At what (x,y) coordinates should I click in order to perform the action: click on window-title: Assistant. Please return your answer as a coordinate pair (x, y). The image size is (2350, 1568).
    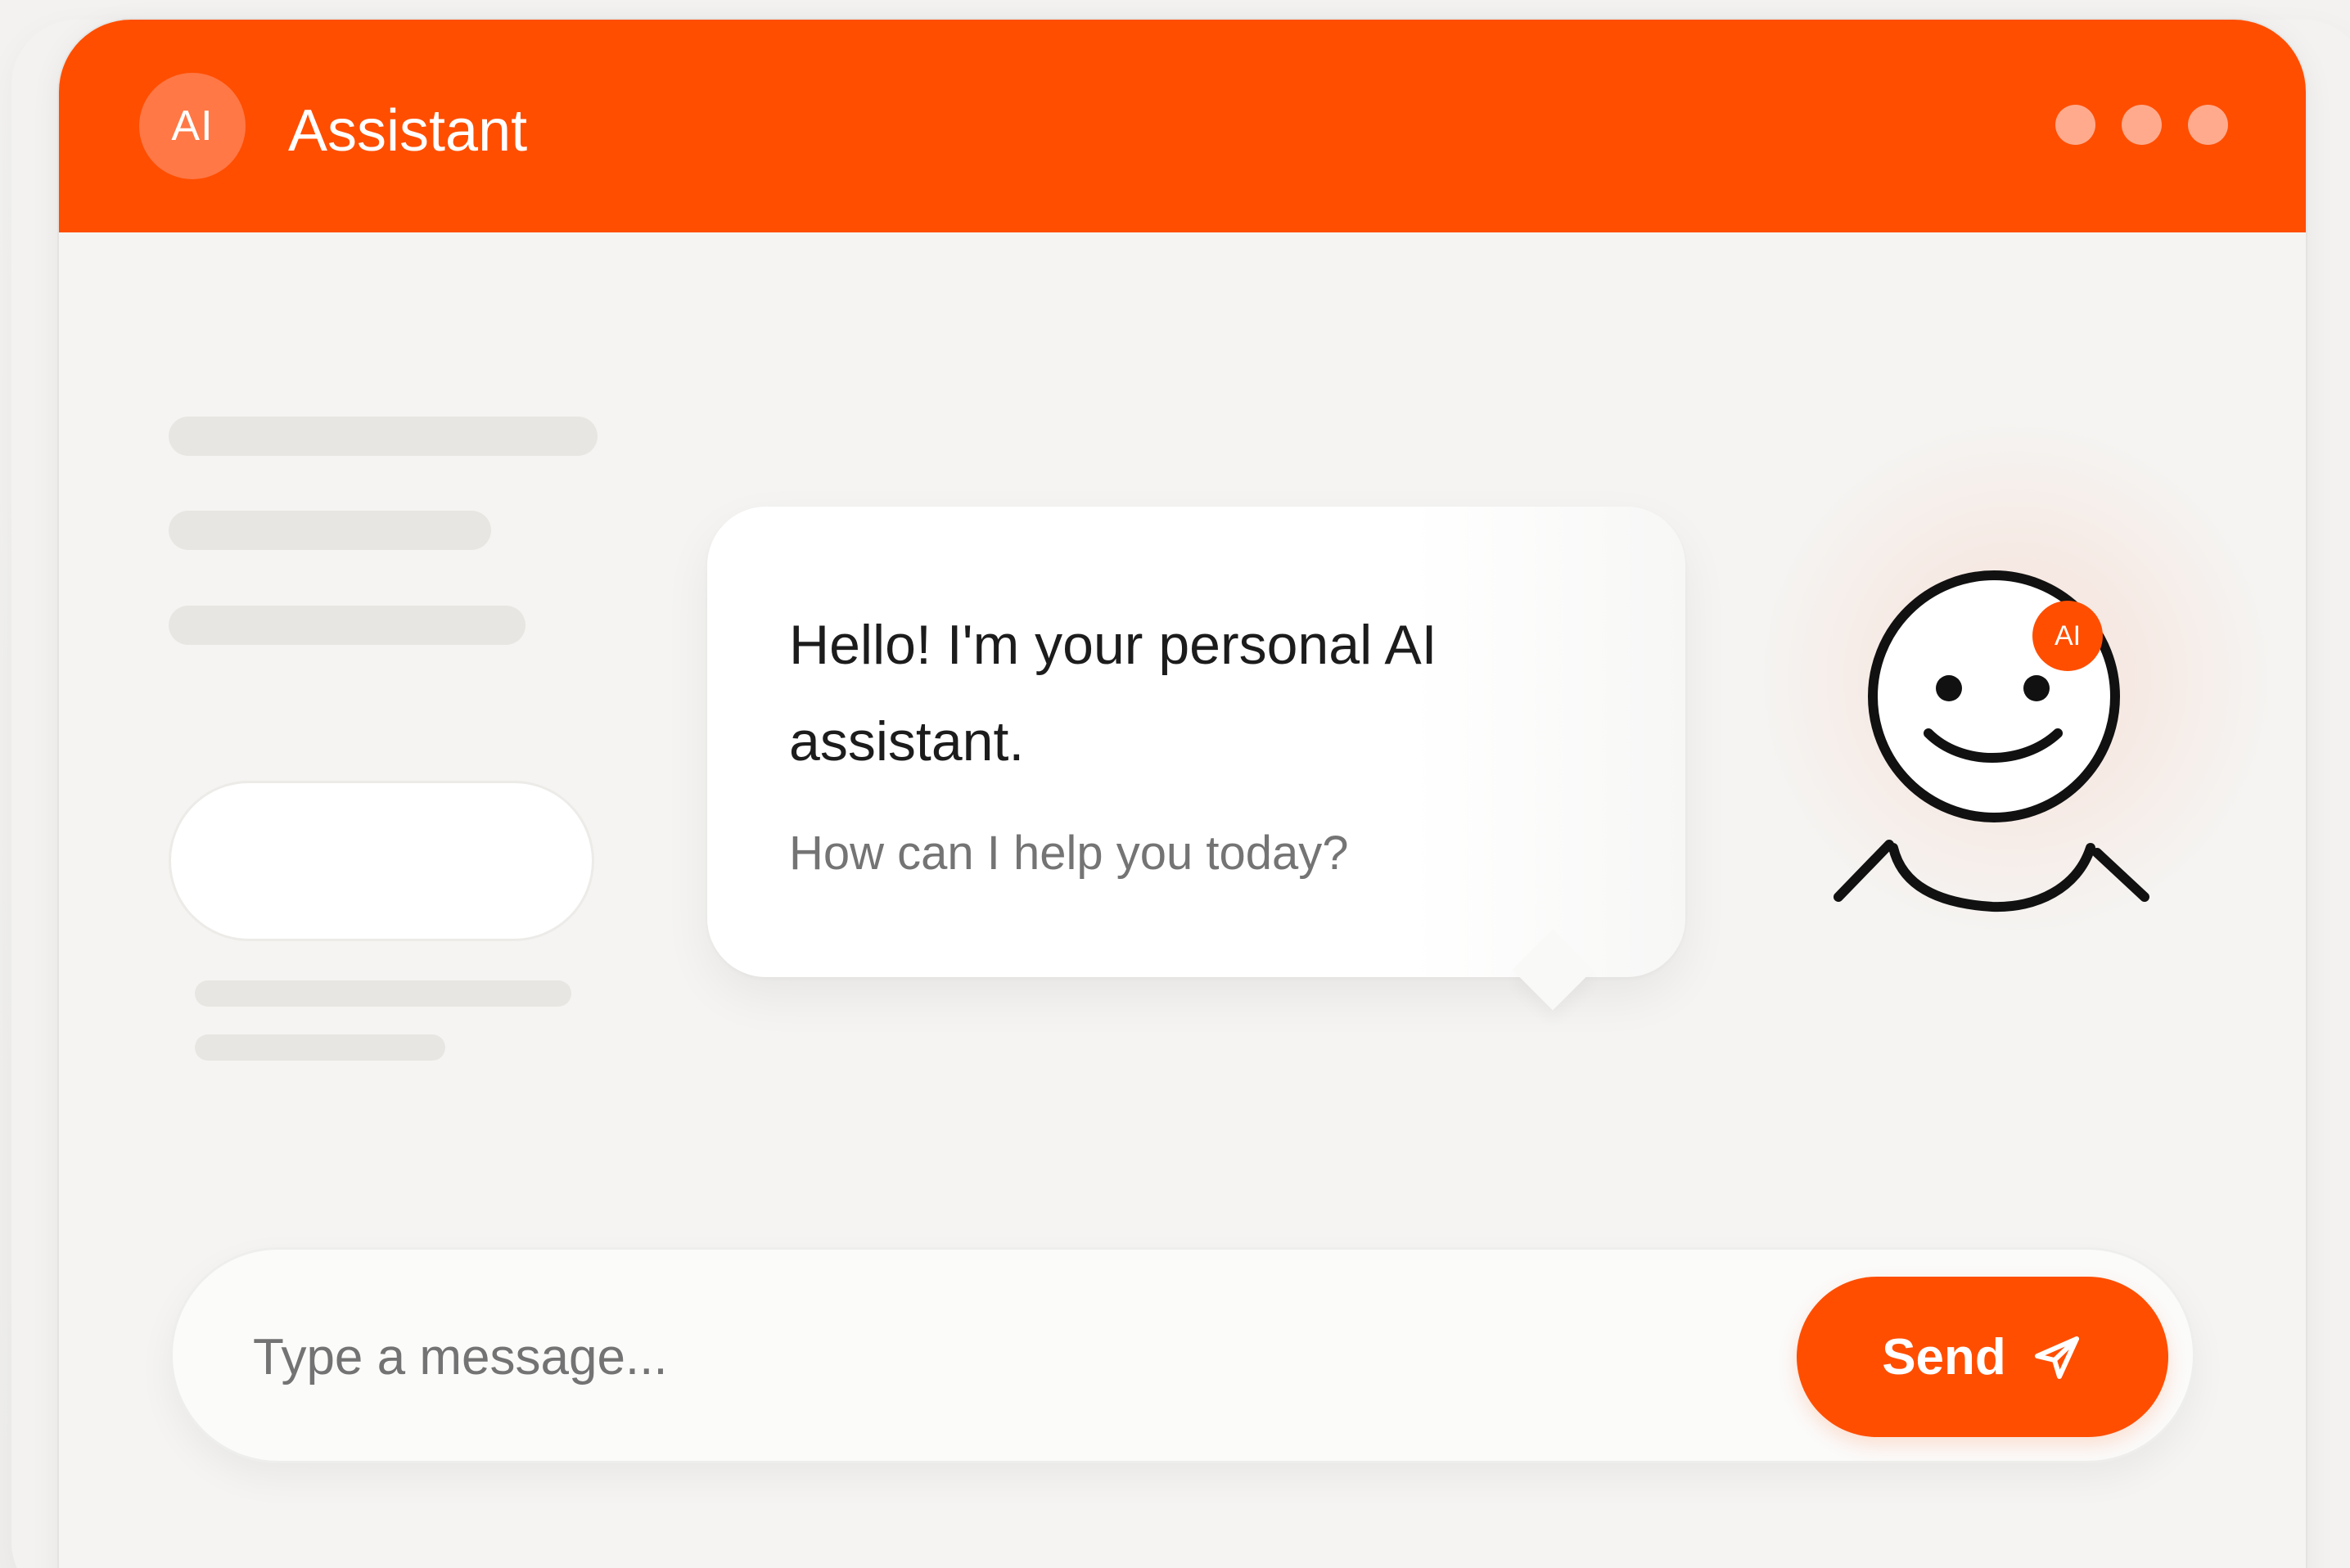
    Looking at the image, I should click on (408, 131).